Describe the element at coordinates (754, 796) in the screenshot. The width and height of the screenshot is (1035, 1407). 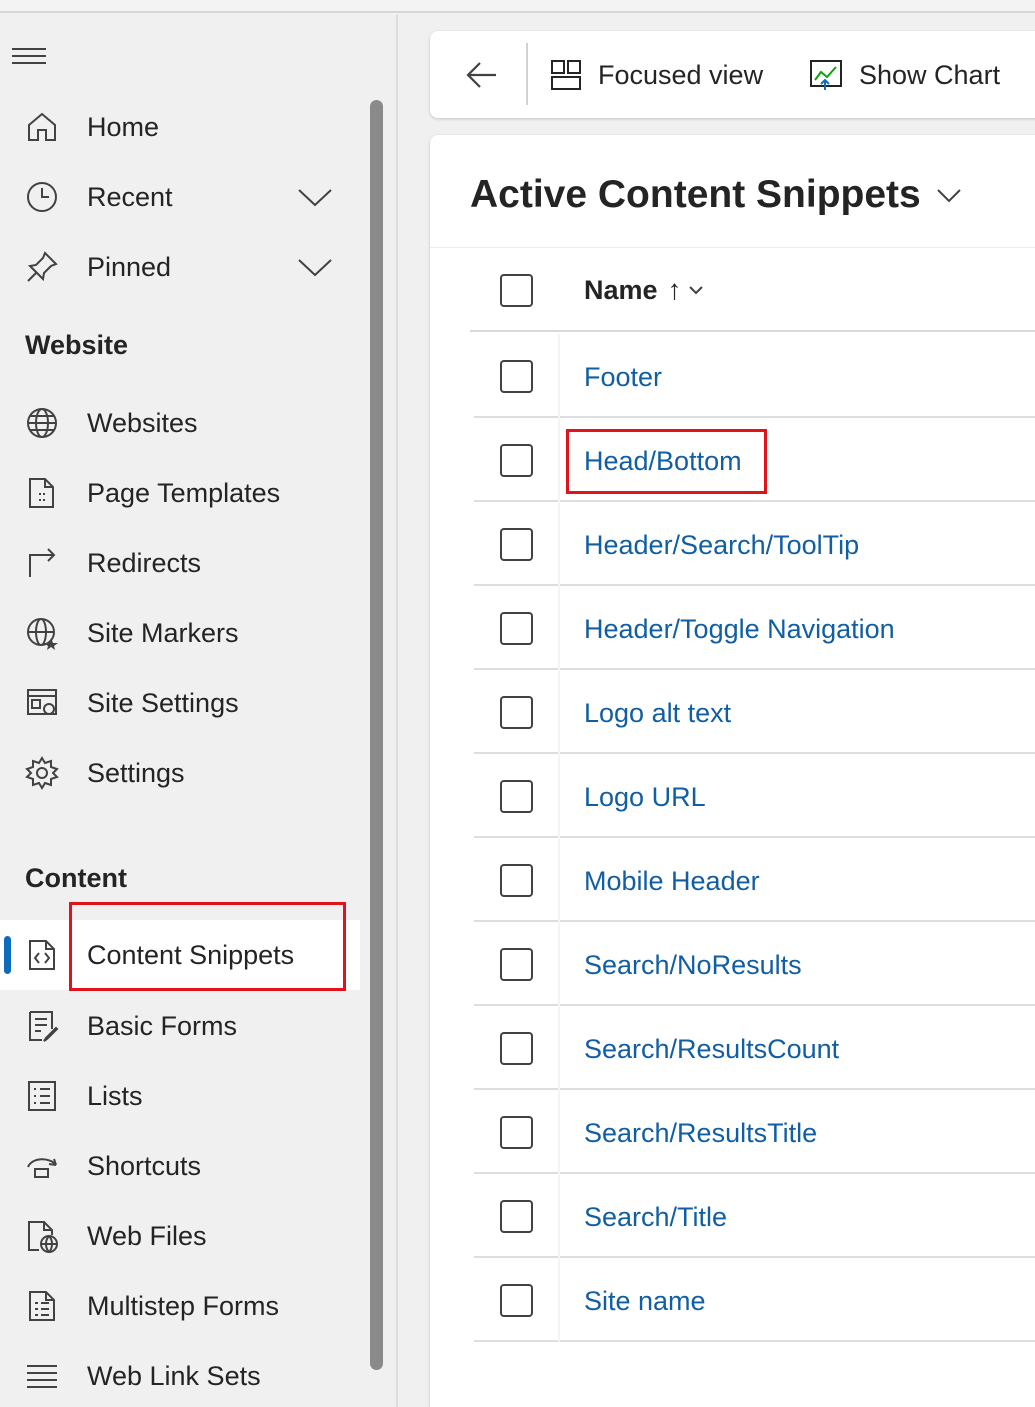
I see `table-row: Logo URL` at that location.